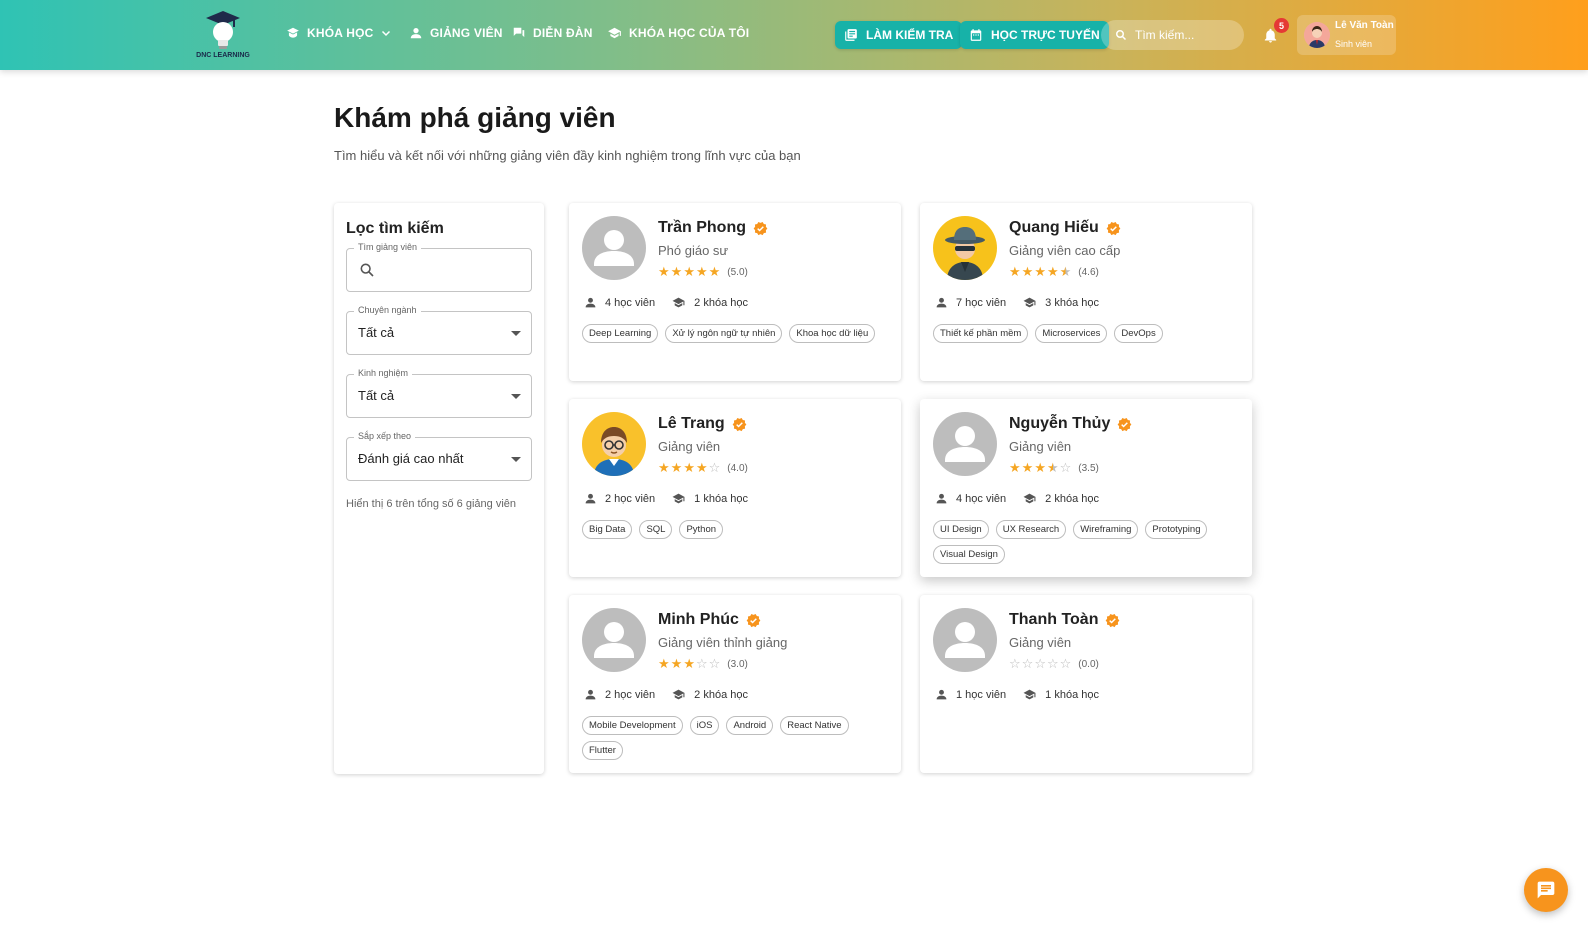 The image size is (1588, 932). What do you see at coordinates (1045, 35) in the screenshot?
I see `online-learning-label: HỌC TRỰC TUYẾN` at bounding box center [1045, 35].